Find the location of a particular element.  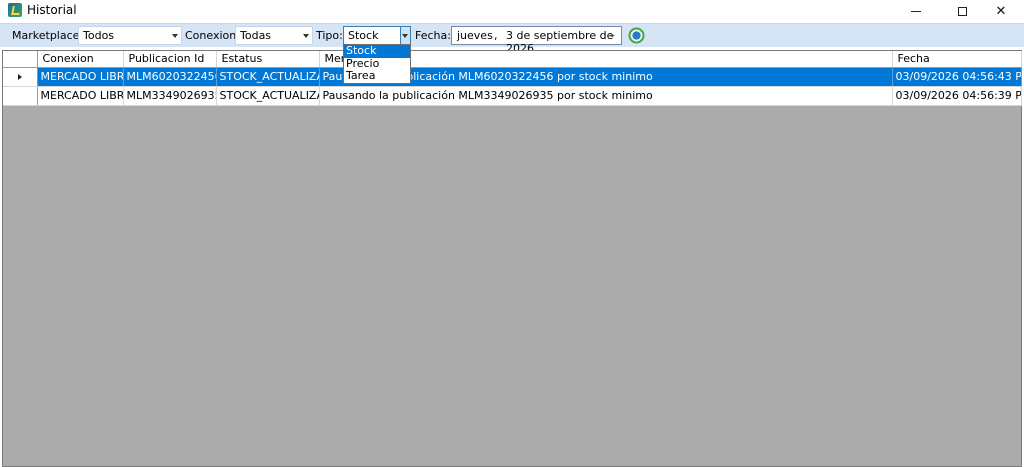

column-header-estatus: Estatus is located at coordinates (268, 59).